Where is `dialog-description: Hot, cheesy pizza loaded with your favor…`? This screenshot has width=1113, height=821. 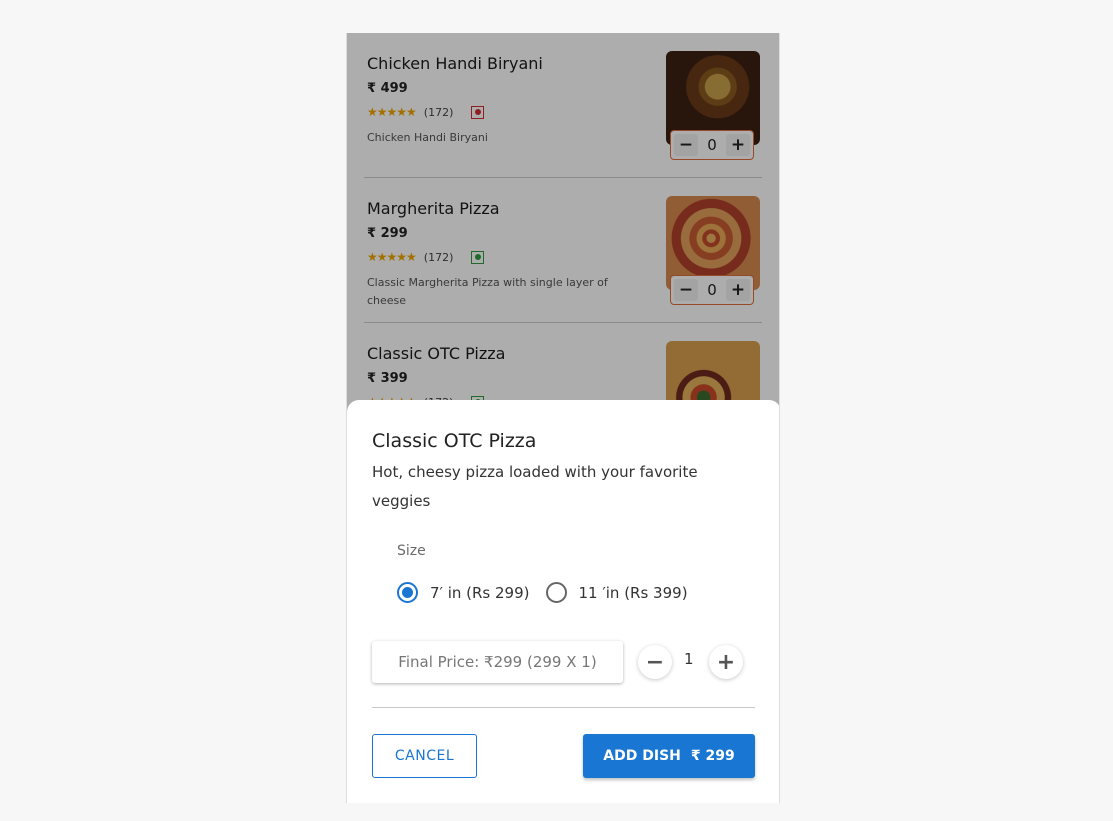 dialog-description: Hot, cheesy pizza loaded with your favor… is located at coordinates (535, 486).